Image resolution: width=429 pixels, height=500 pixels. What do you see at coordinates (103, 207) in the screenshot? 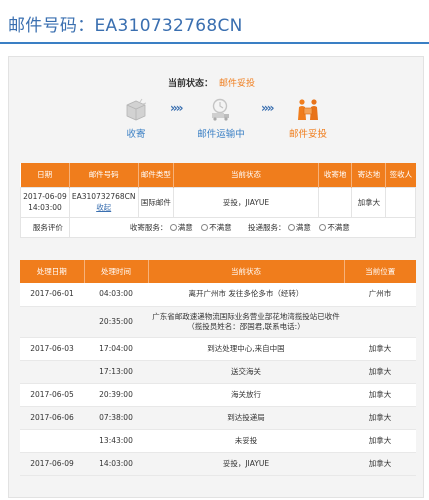
I see `collapse-link: 收起` at bounding box center [103, 207].